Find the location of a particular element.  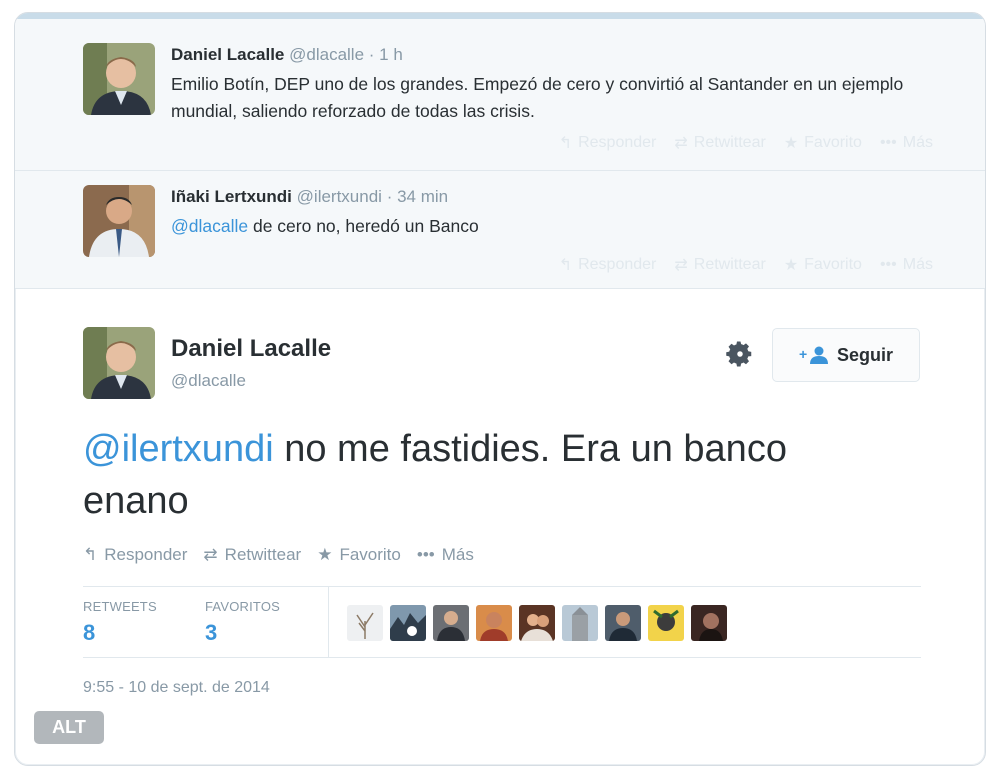

tweet-time: 34 min is located at coordinates (422, 196).